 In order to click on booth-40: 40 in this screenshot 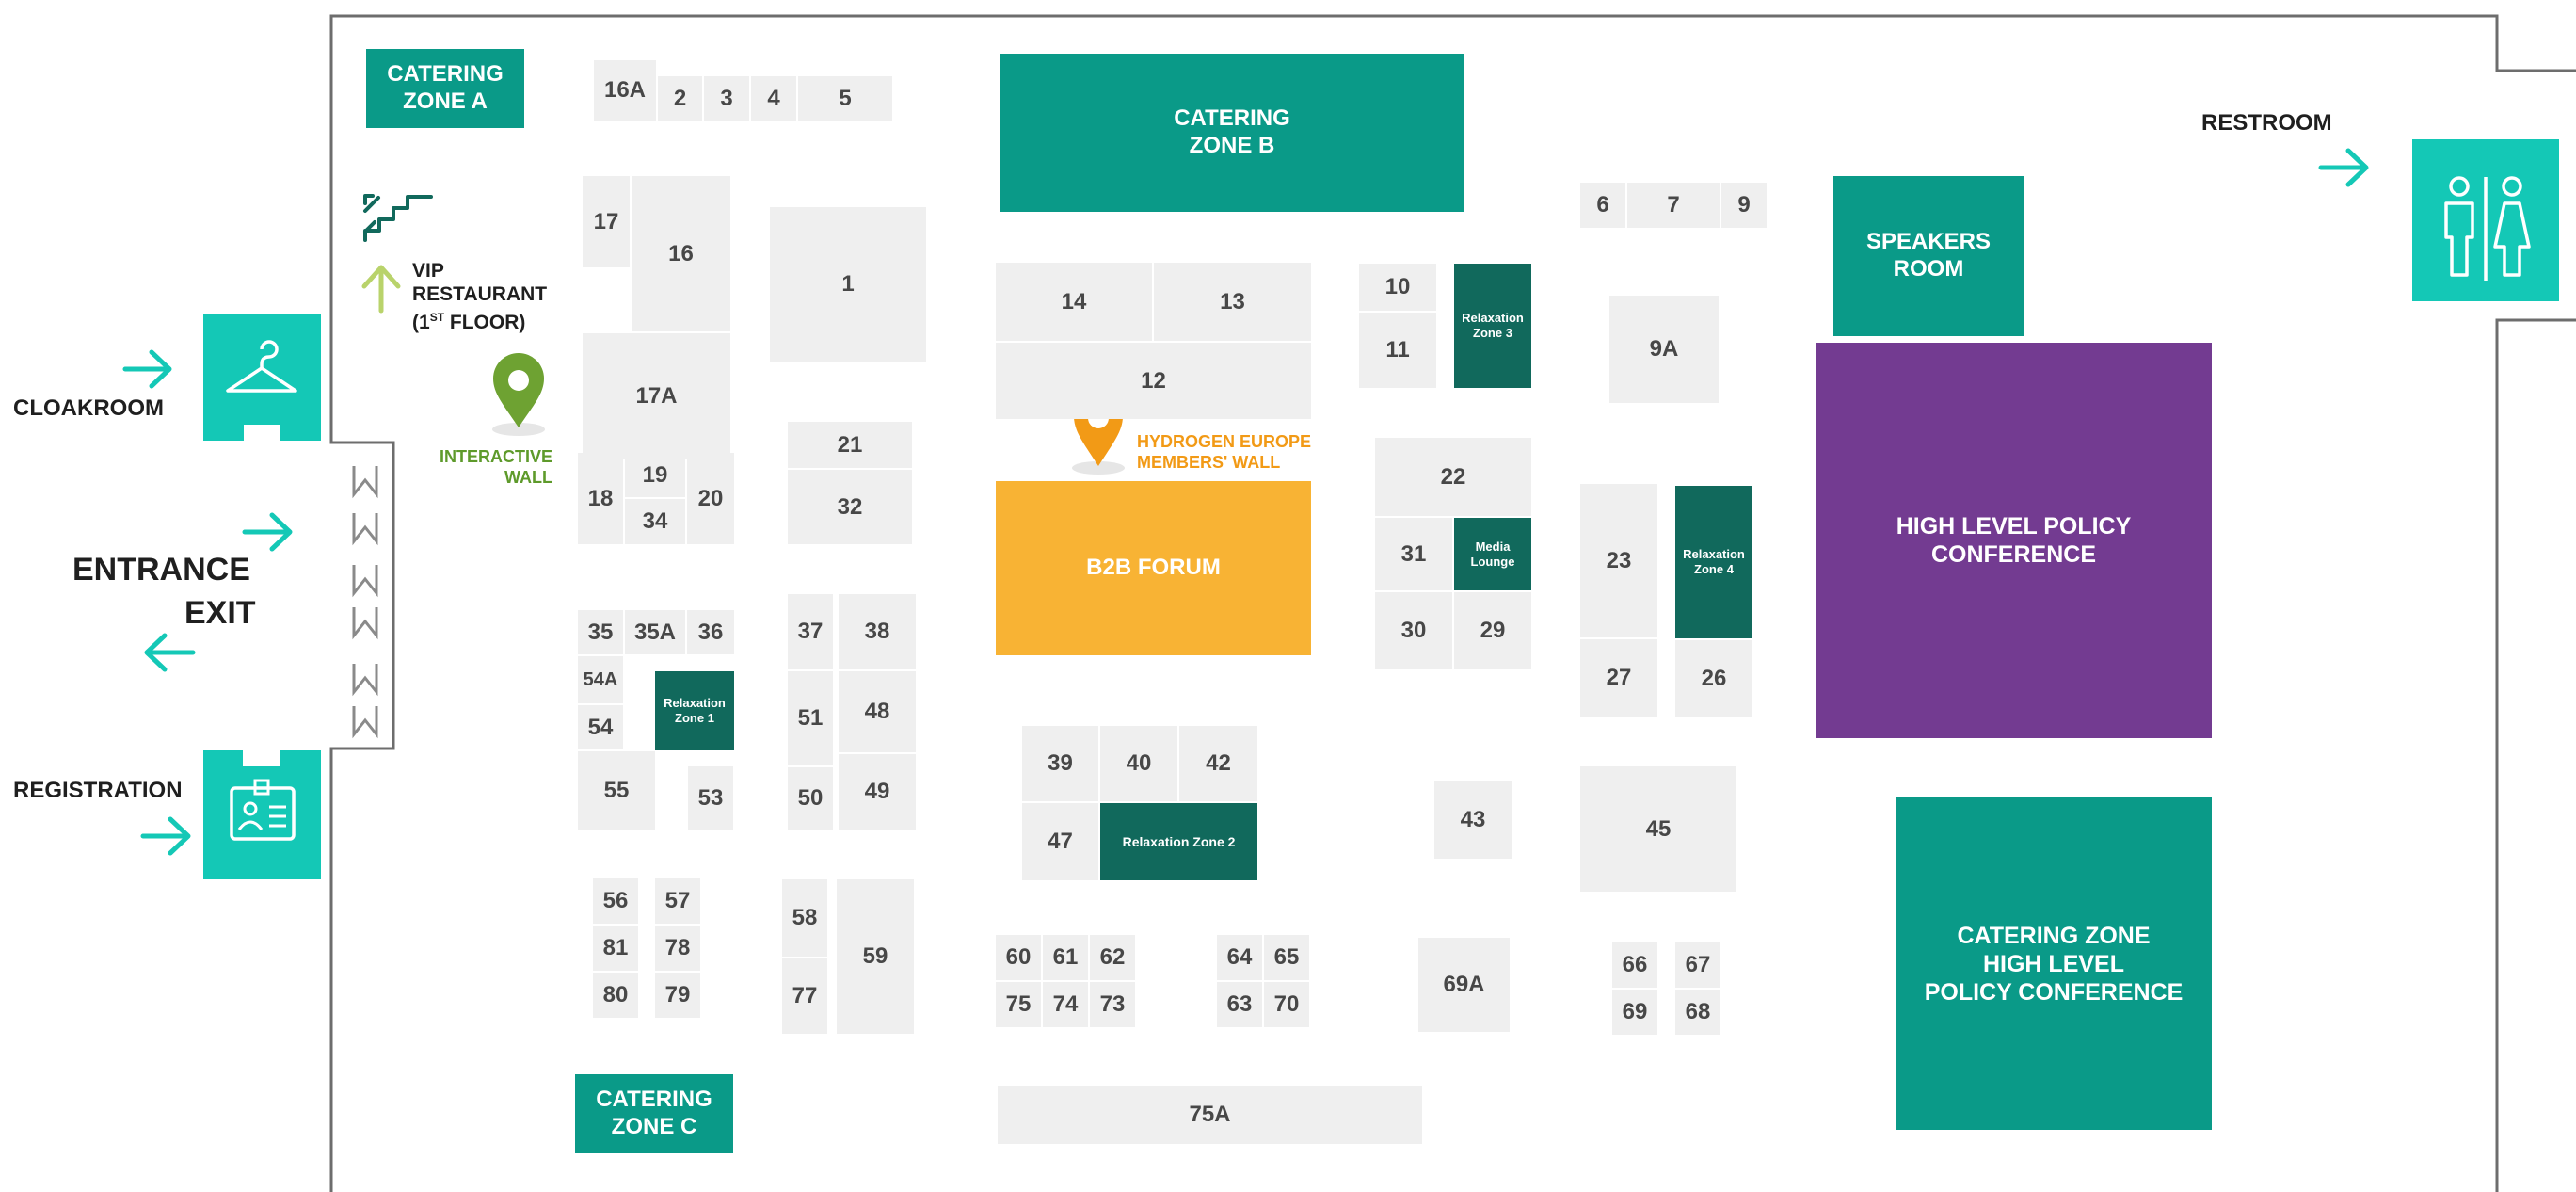, I will do `click(1138, 763)`.